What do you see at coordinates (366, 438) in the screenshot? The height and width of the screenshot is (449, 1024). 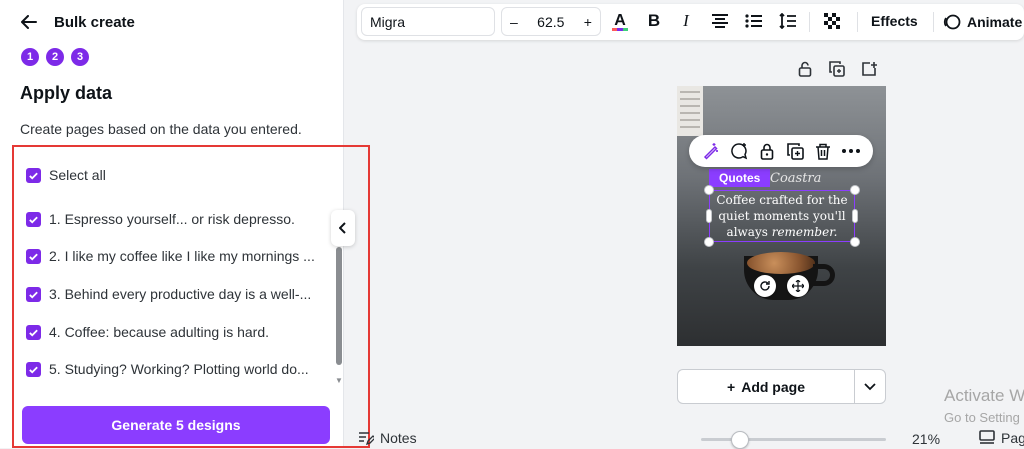 I see `notes-icon` at bounding box center [366, 438].